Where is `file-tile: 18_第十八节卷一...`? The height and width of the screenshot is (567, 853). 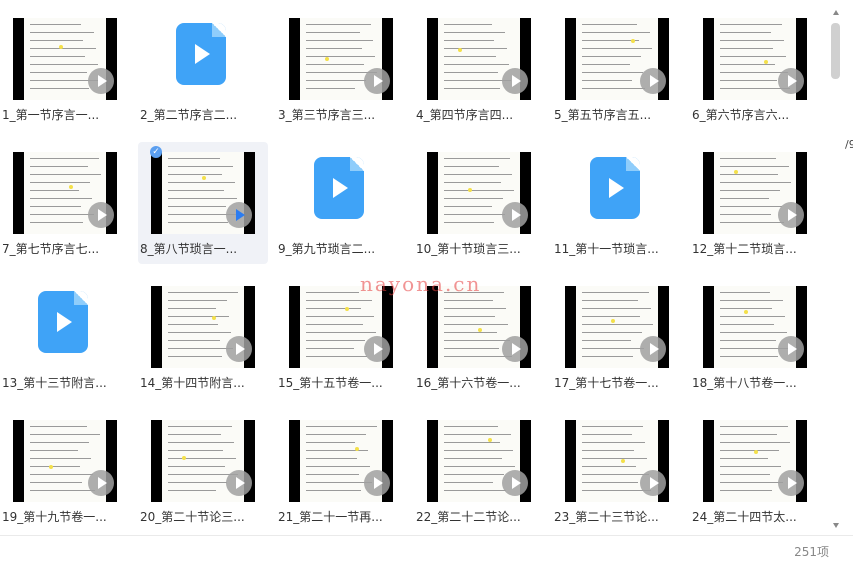 file-tile: 18_第十八节卷一... is located at coordinates (755, 337).